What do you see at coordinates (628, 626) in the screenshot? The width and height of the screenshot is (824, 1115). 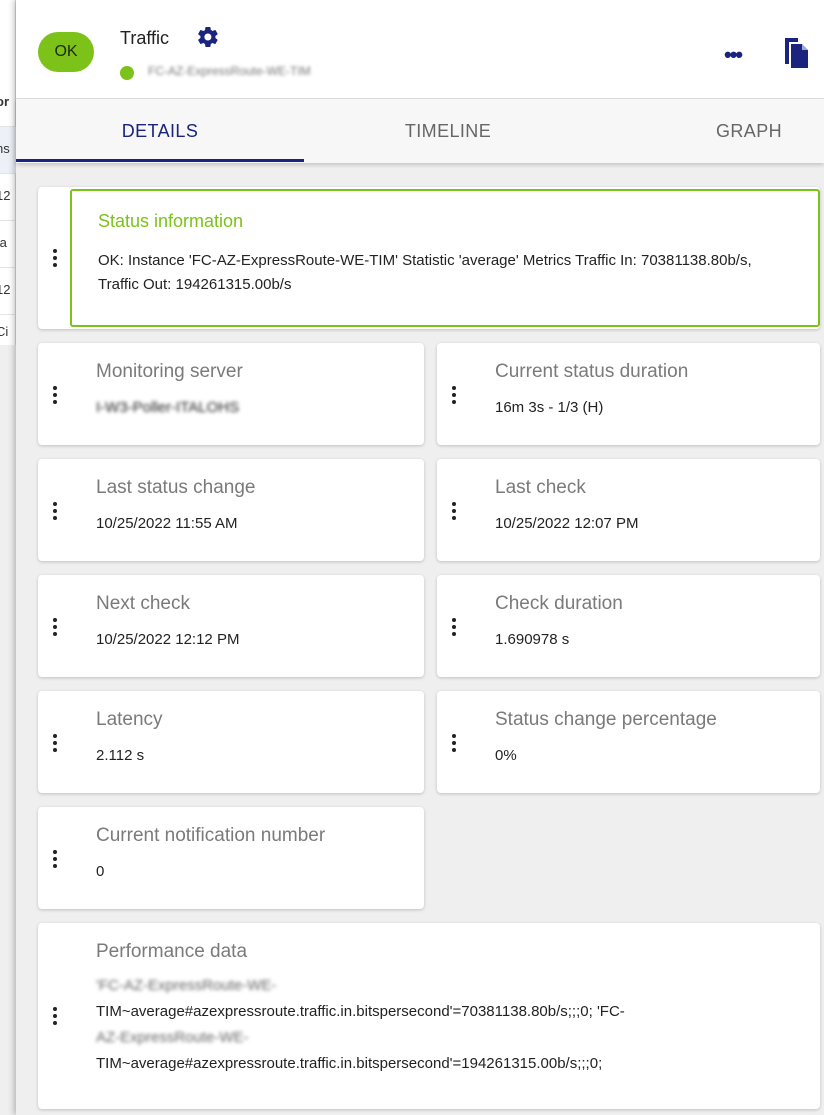 I see `check-duration-card: Check duration 1.690978 s` at bounding box center [628, 626].